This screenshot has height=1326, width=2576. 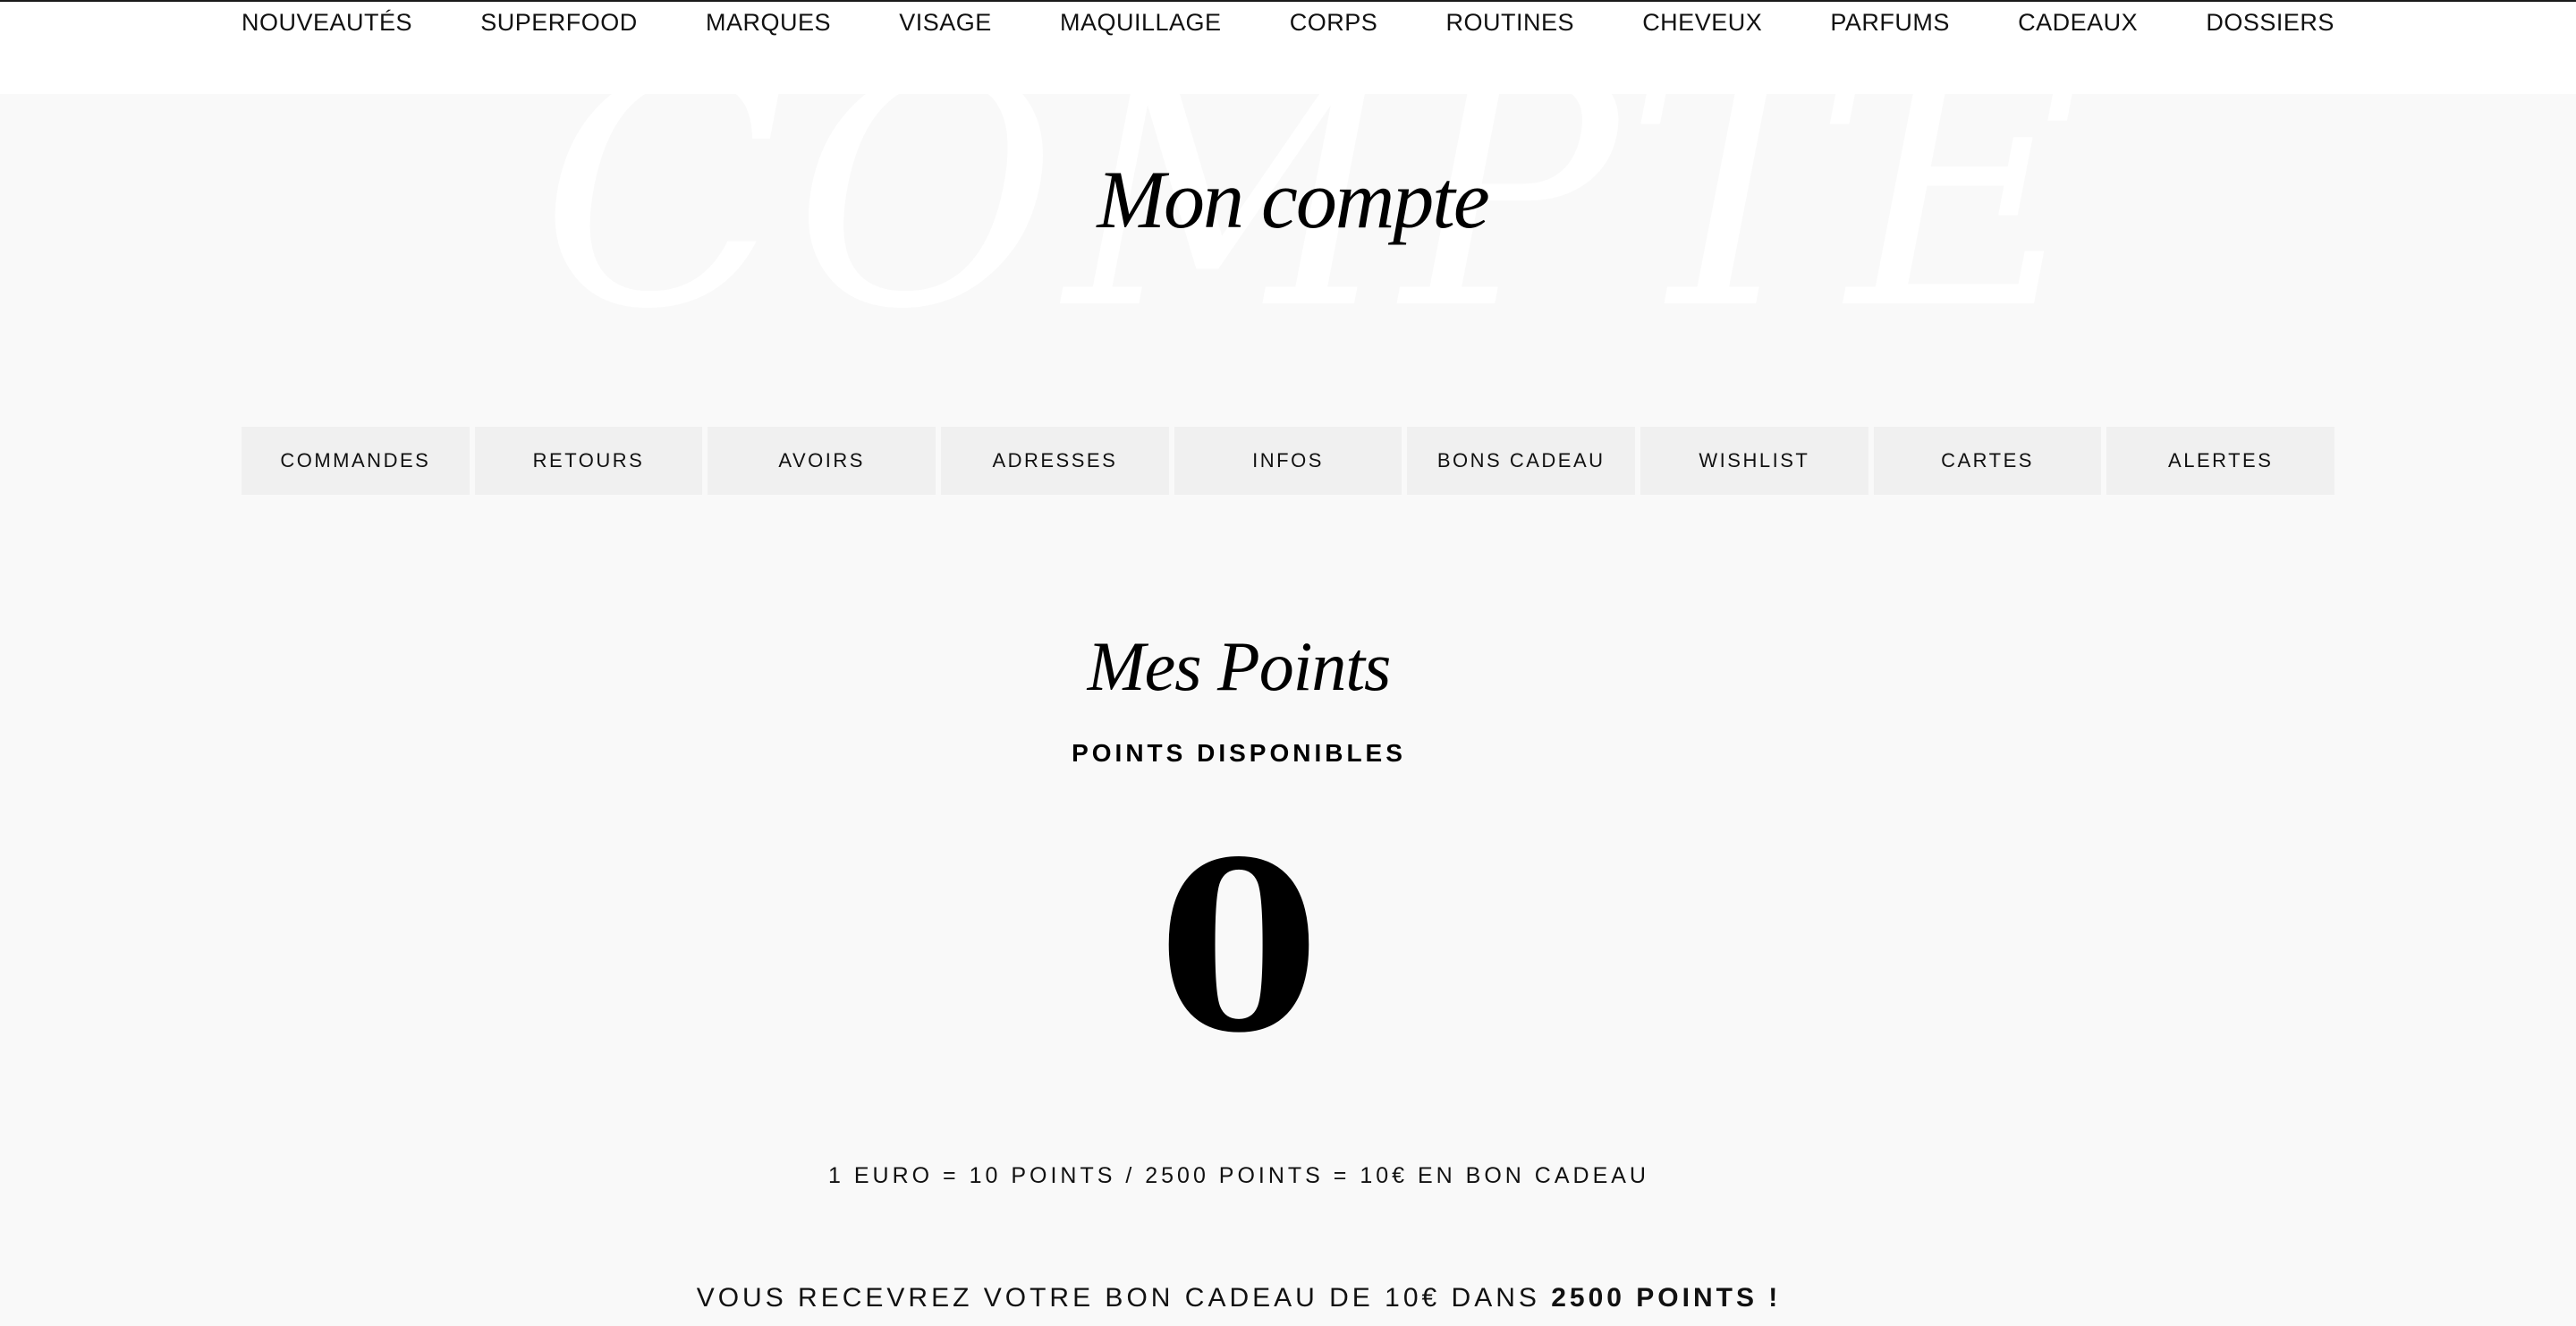 I want to click on points-available-label: POINTS DISPONIBLES, so click(x=1239, y=753).